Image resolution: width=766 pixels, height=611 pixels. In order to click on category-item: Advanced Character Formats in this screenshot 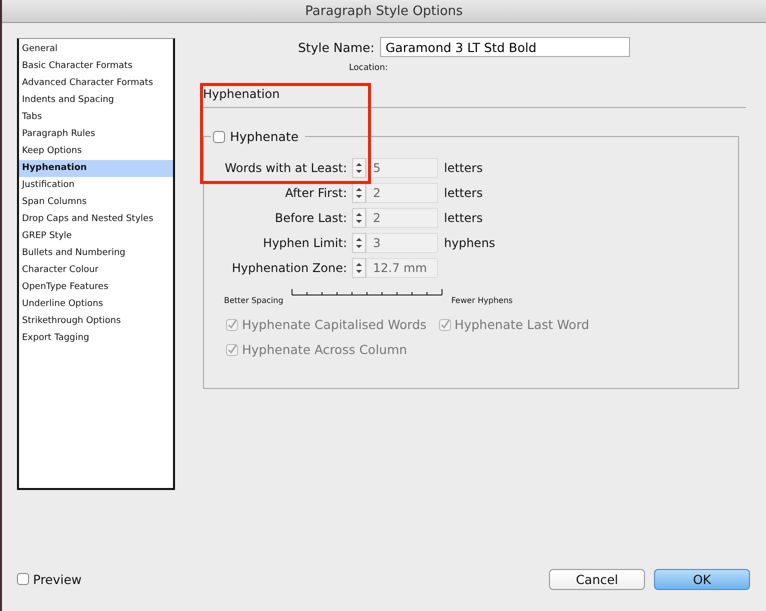, I will do `click(96, 83)`.